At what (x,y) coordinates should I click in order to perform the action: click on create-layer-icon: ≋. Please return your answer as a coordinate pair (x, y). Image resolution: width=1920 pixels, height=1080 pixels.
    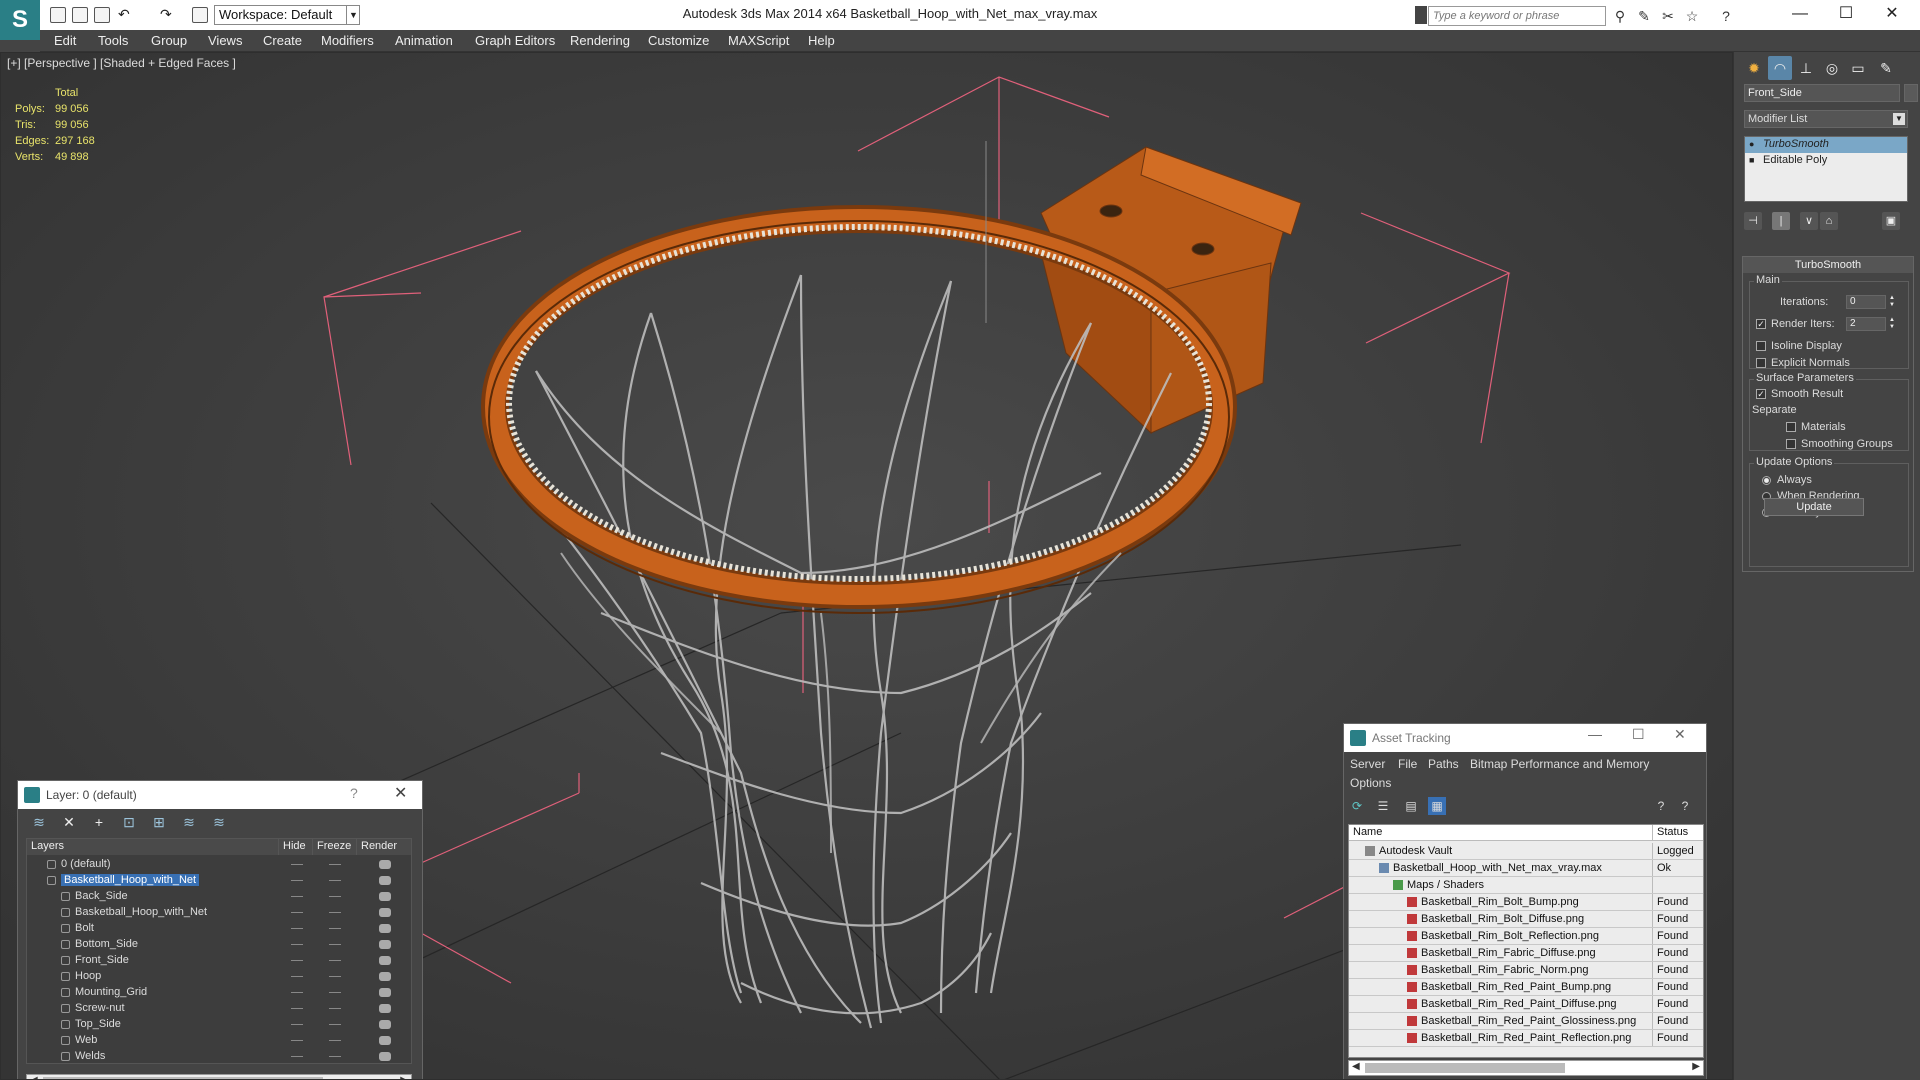
    Looking at the image, I should click on (39, 822).